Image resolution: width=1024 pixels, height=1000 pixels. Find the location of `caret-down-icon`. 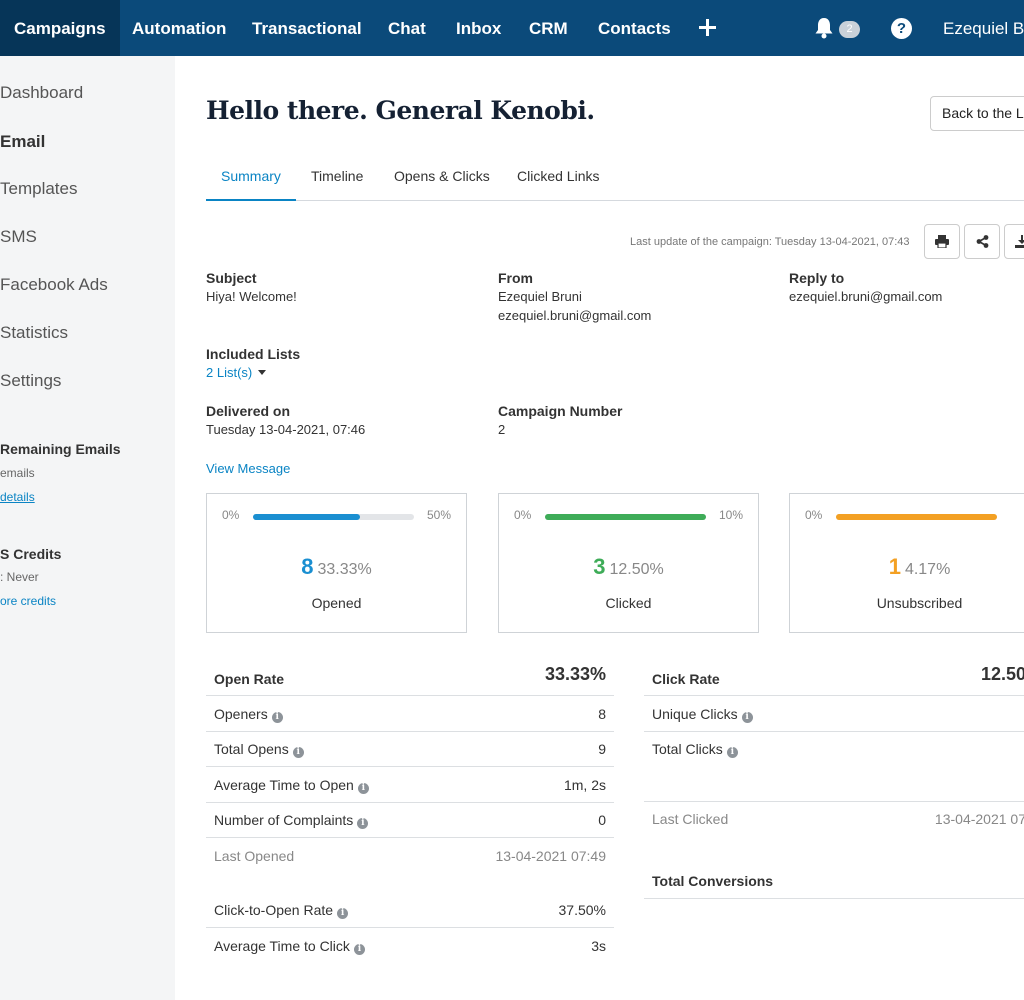

caret-down-icon is located at coordinates (261, 372).